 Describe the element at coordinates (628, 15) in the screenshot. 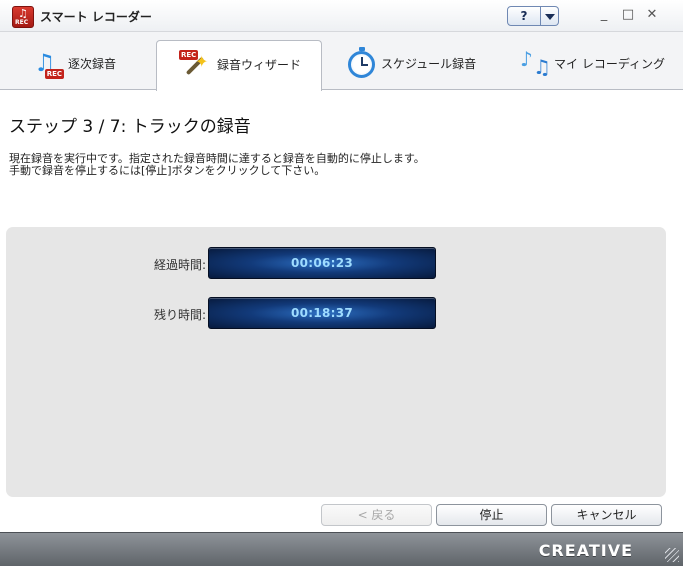

I see `maximize-button: □` at that location.